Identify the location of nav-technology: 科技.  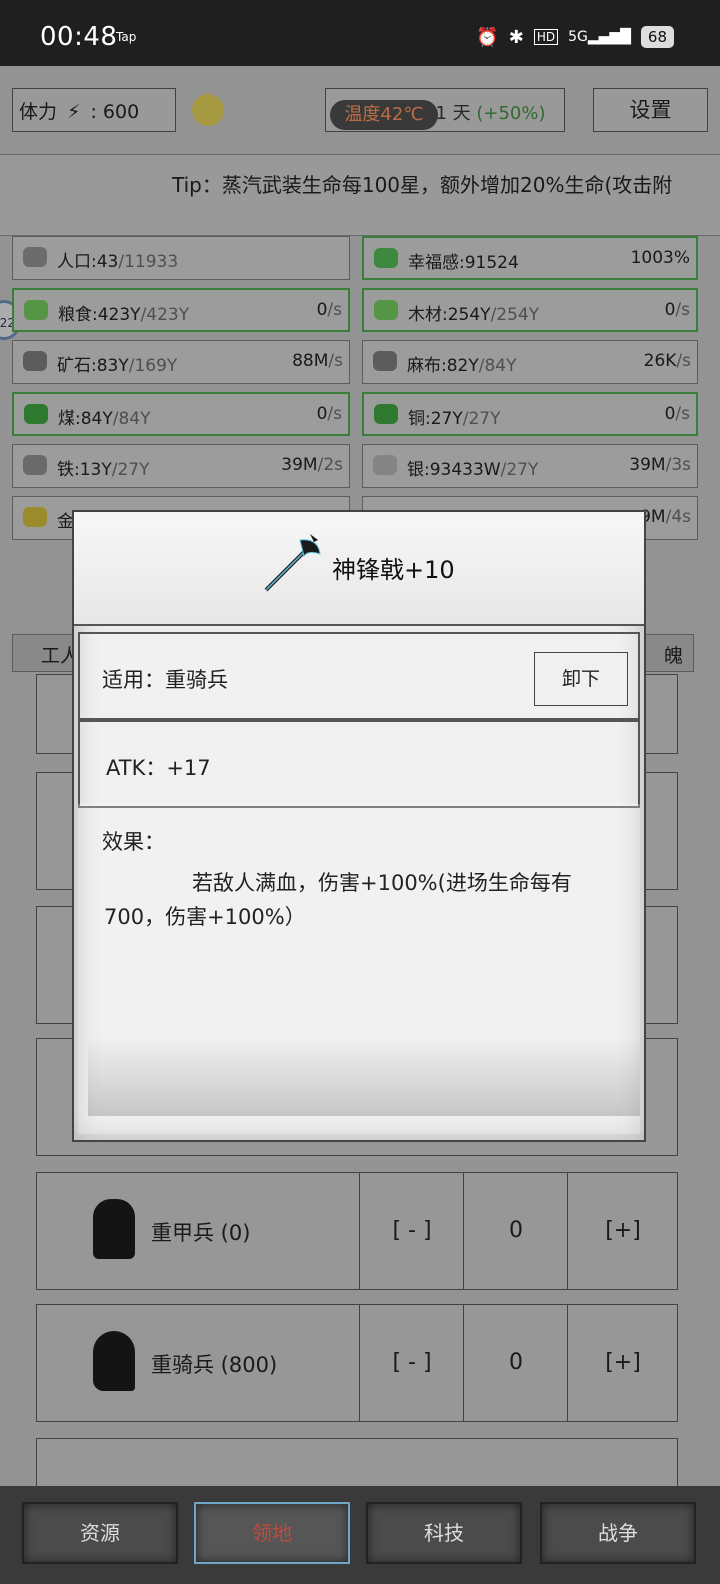
(444, 1533).